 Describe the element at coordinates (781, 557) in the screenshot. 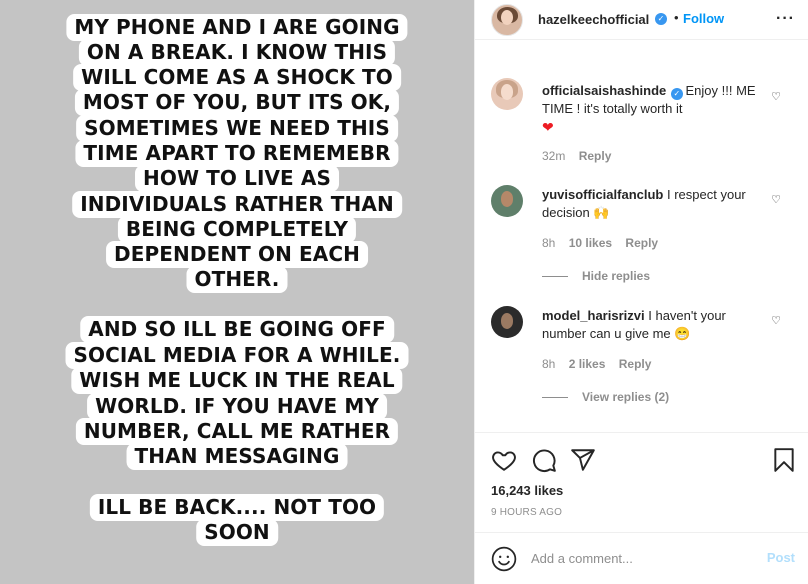

I see `post-button: Post` at that location.